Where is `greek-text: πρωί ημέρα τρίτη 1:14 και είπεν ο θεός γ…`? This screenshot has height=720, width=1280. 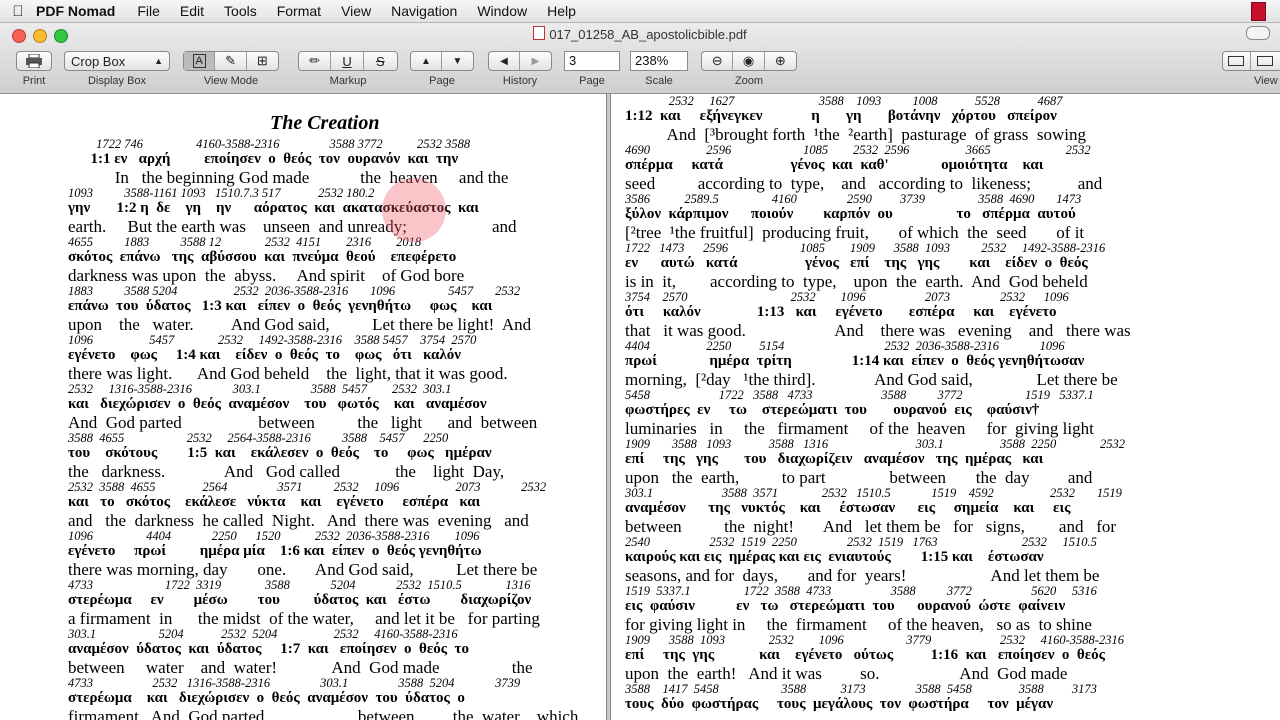 greek-text: πρωί ημέρα τρίτη 1:14 και είπεν ο θεός γ… is located at coordinates (855, 361).